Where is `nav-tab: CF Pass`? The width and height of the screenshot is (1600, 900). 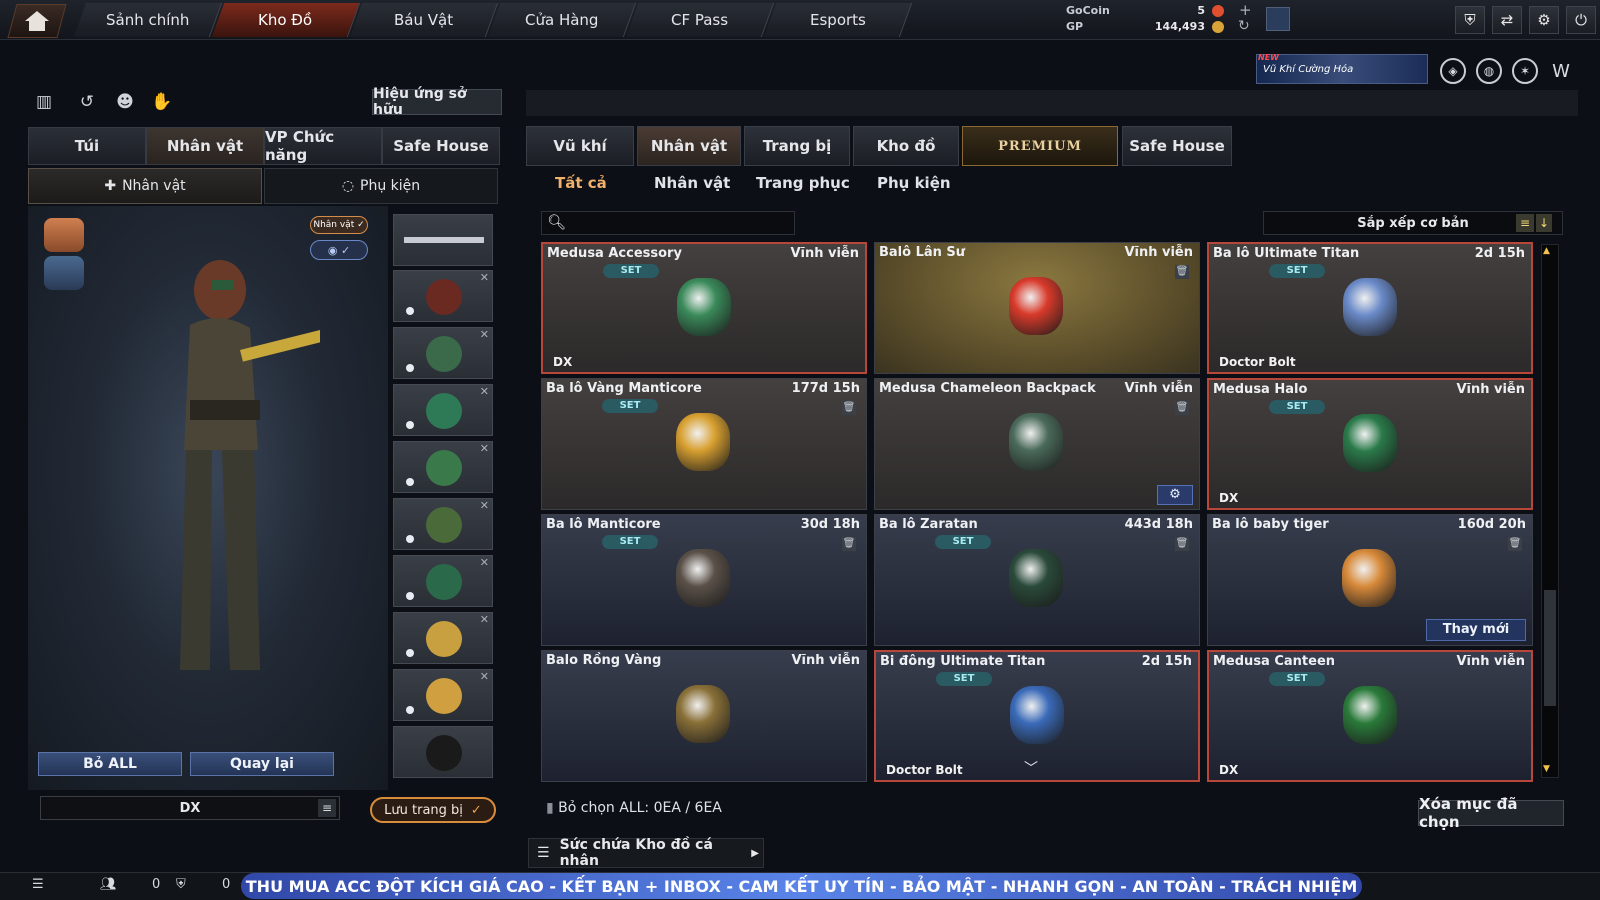
nav-tab: CF Pass is located at coordinates (700, 20).